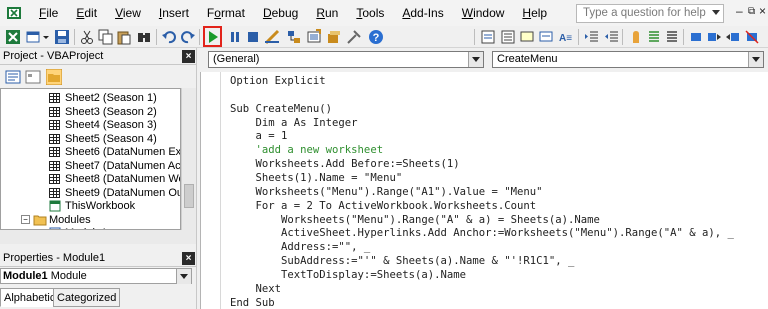 The image size is (768, 309). Describe the element at coordinates (294, 123) in the screenshot. I see `code-line: Dim a As Integer` at that location.